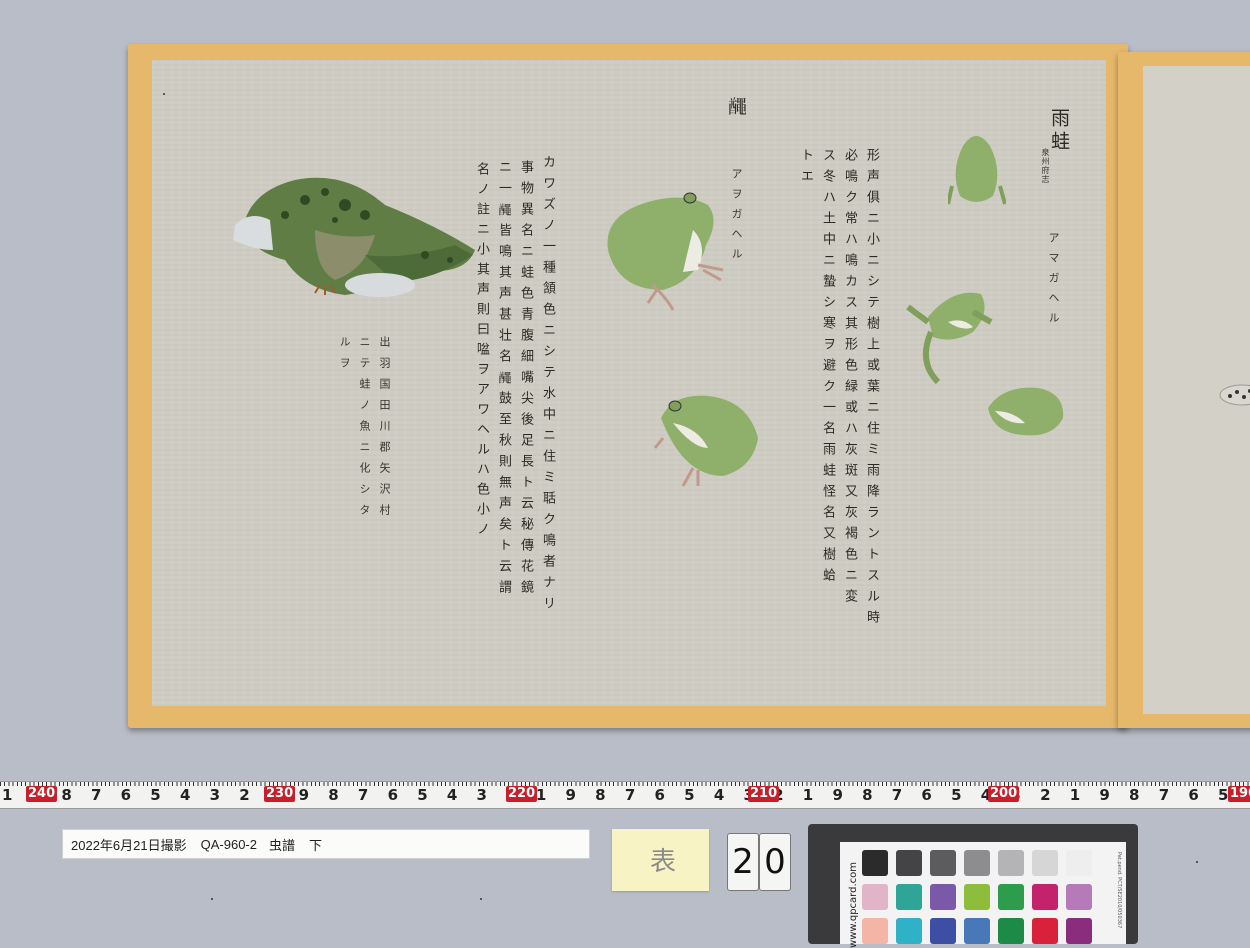 This screenshot has height=948, width=1250. I want to click on sticky-note-text: 表, so click(663, 862).